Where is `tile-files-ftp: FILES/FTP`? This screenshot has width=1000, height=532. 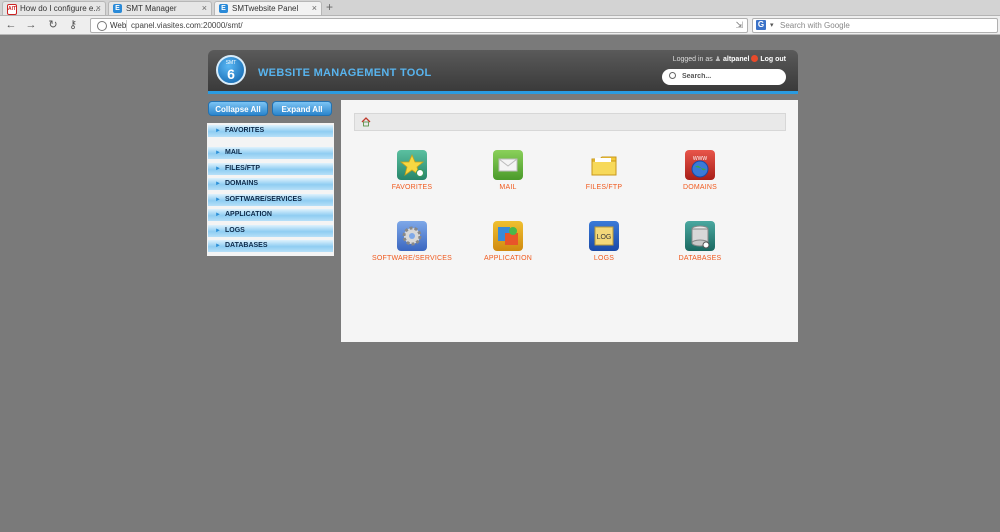
tile-files-ftp: FILES/FTP is located at coordinates (604, 170).